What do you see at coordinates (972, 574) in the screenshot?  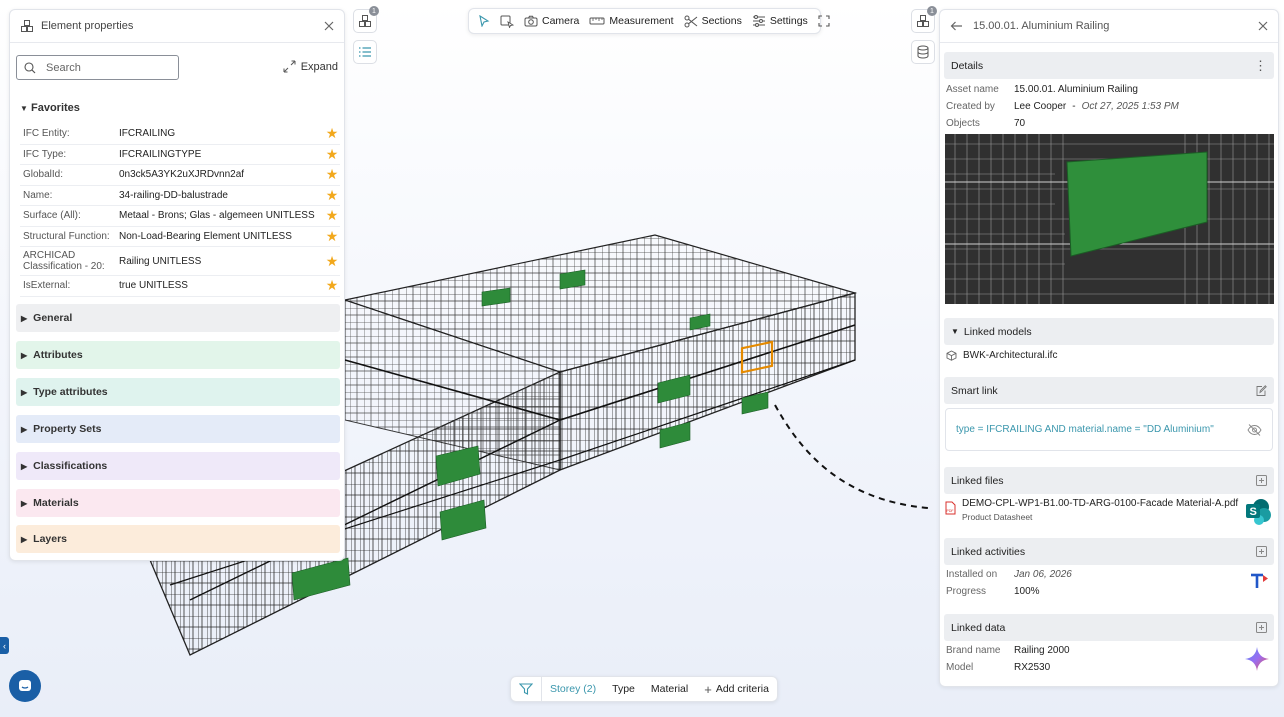 I see `field-label: Installed on` at bounding box center [972, 574].